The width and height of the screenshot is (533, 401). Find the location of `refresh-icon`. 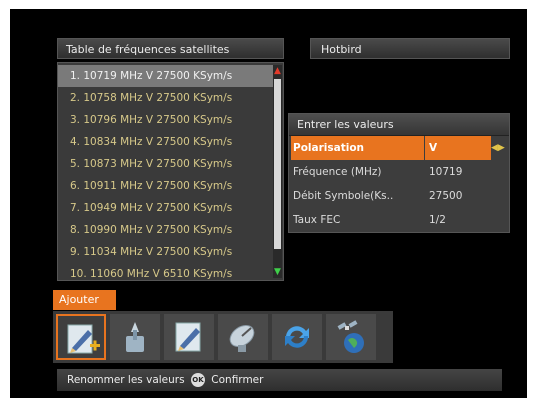

refresh-icon is located at coordinates (297, 337).